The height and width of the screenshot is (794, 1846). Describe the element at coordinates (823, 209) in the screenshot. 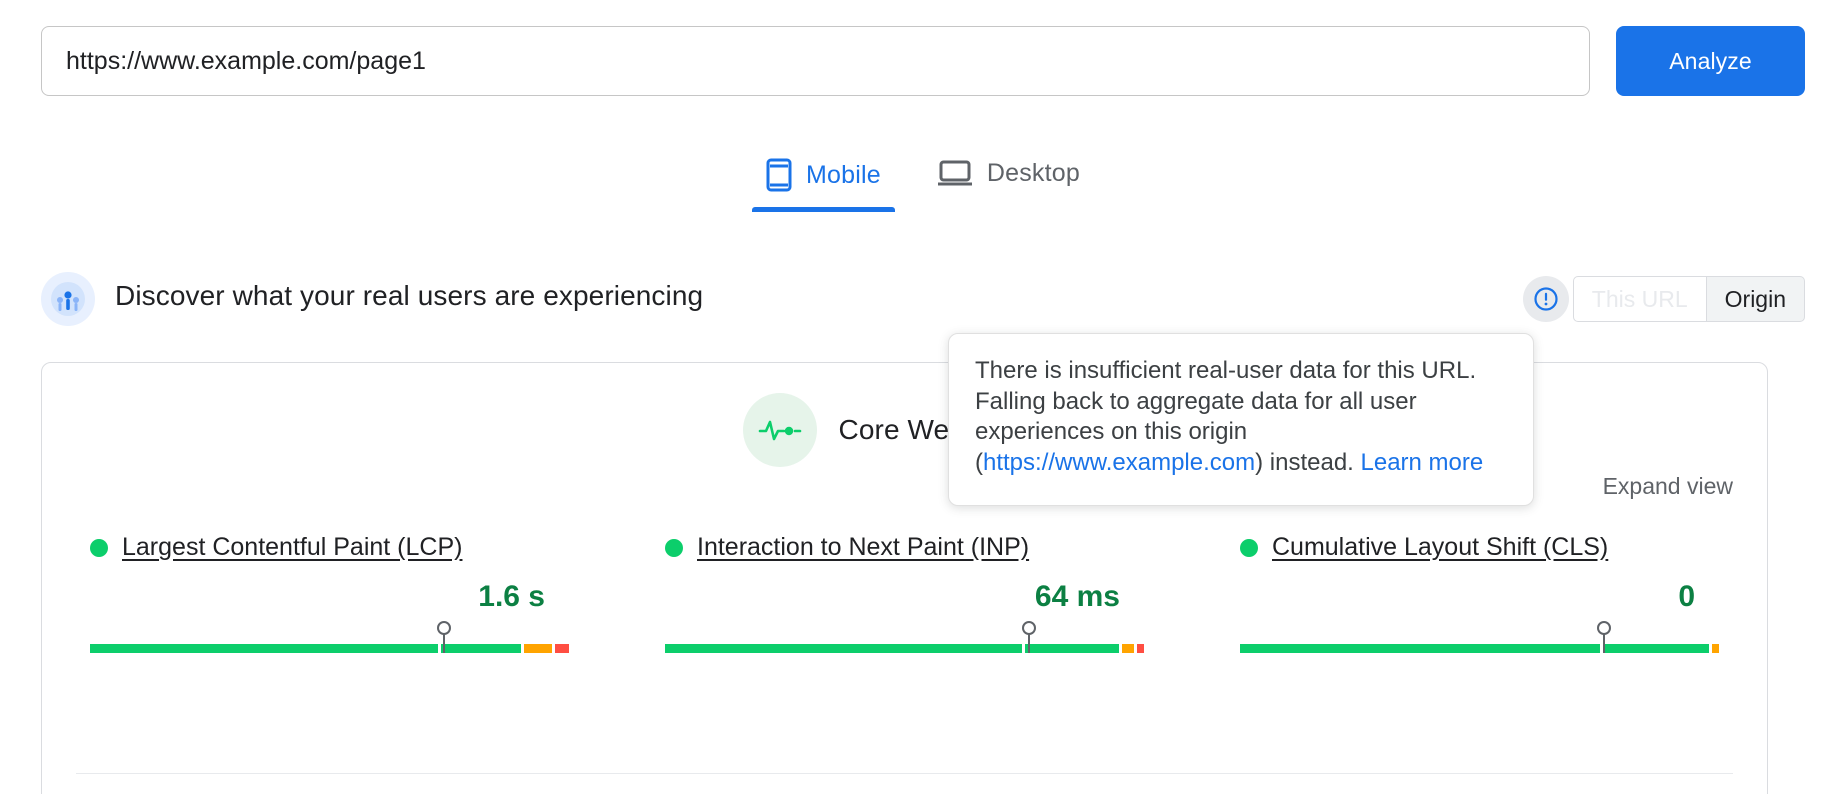

I see `tab-active-indicator` at that location.